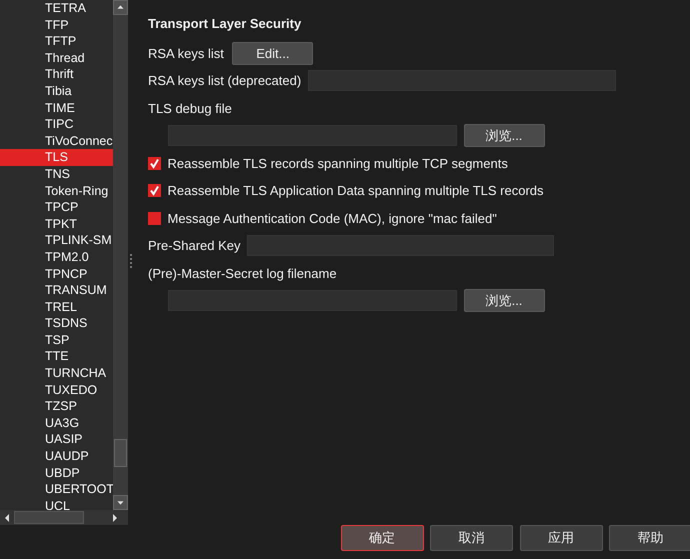  Describe the element at coordinates (56, 58) in the screenshot. I see `protocol-list-item: Thread` at that location.